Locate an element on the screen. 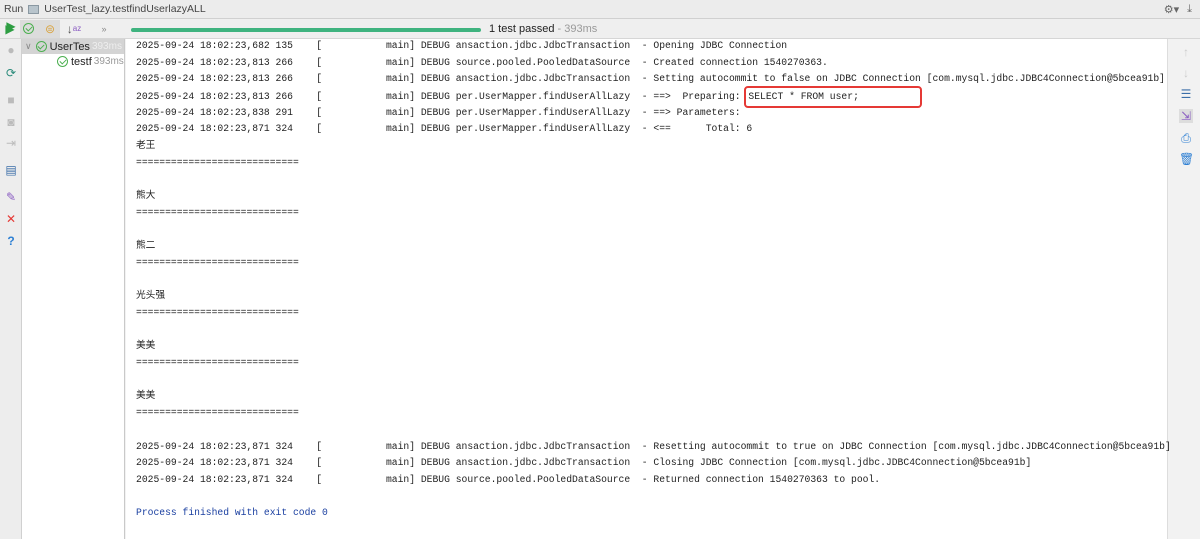  debug-icon: ● is located at coordinates (11, 50).